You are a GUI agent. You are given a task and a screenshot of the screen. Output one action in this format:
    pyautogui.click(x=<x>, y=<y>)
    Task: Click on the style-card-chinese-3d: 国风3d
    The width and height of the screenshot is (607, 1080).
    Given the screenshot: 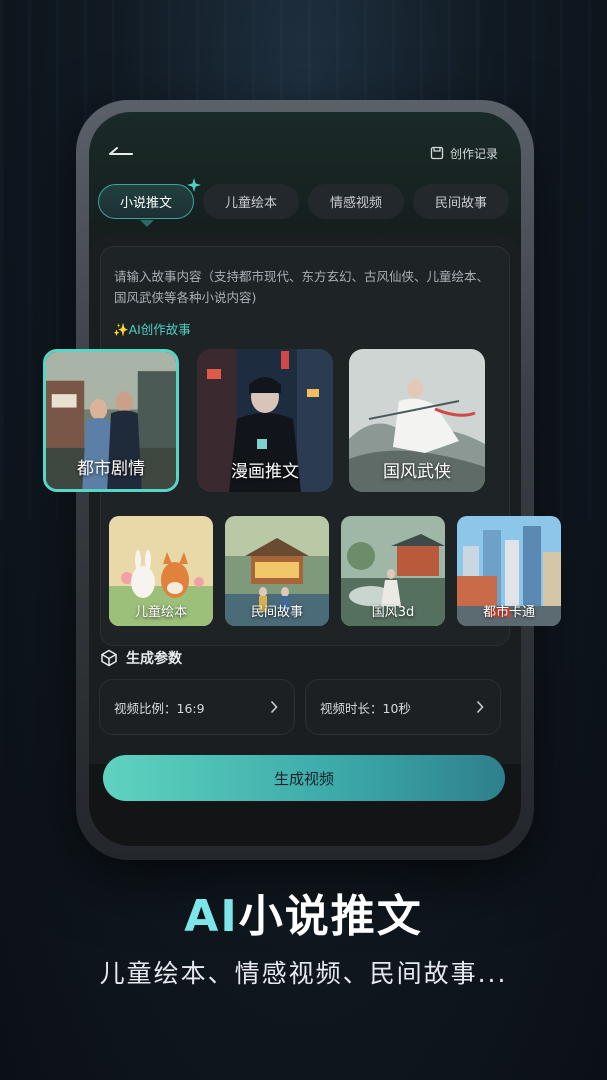 What is the action you would take?
    pyautogui.click(x=393, y=571)
    